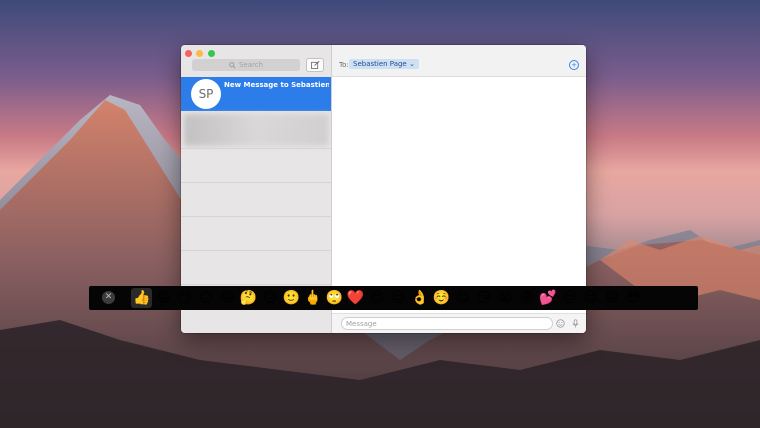 The width and height of the screenshot is (760, 428). What do you see at coordinates (256, 130) in the screenshot?
I see `conversation-item-blurred` at bounding box center [256, 130].